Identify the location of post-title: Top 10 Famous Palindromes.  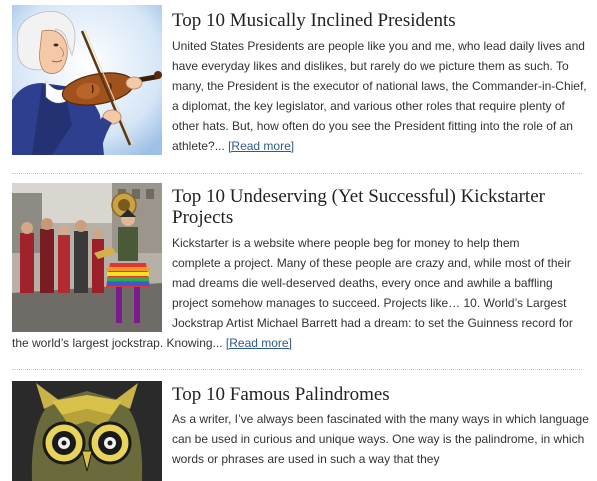
(379, 394).